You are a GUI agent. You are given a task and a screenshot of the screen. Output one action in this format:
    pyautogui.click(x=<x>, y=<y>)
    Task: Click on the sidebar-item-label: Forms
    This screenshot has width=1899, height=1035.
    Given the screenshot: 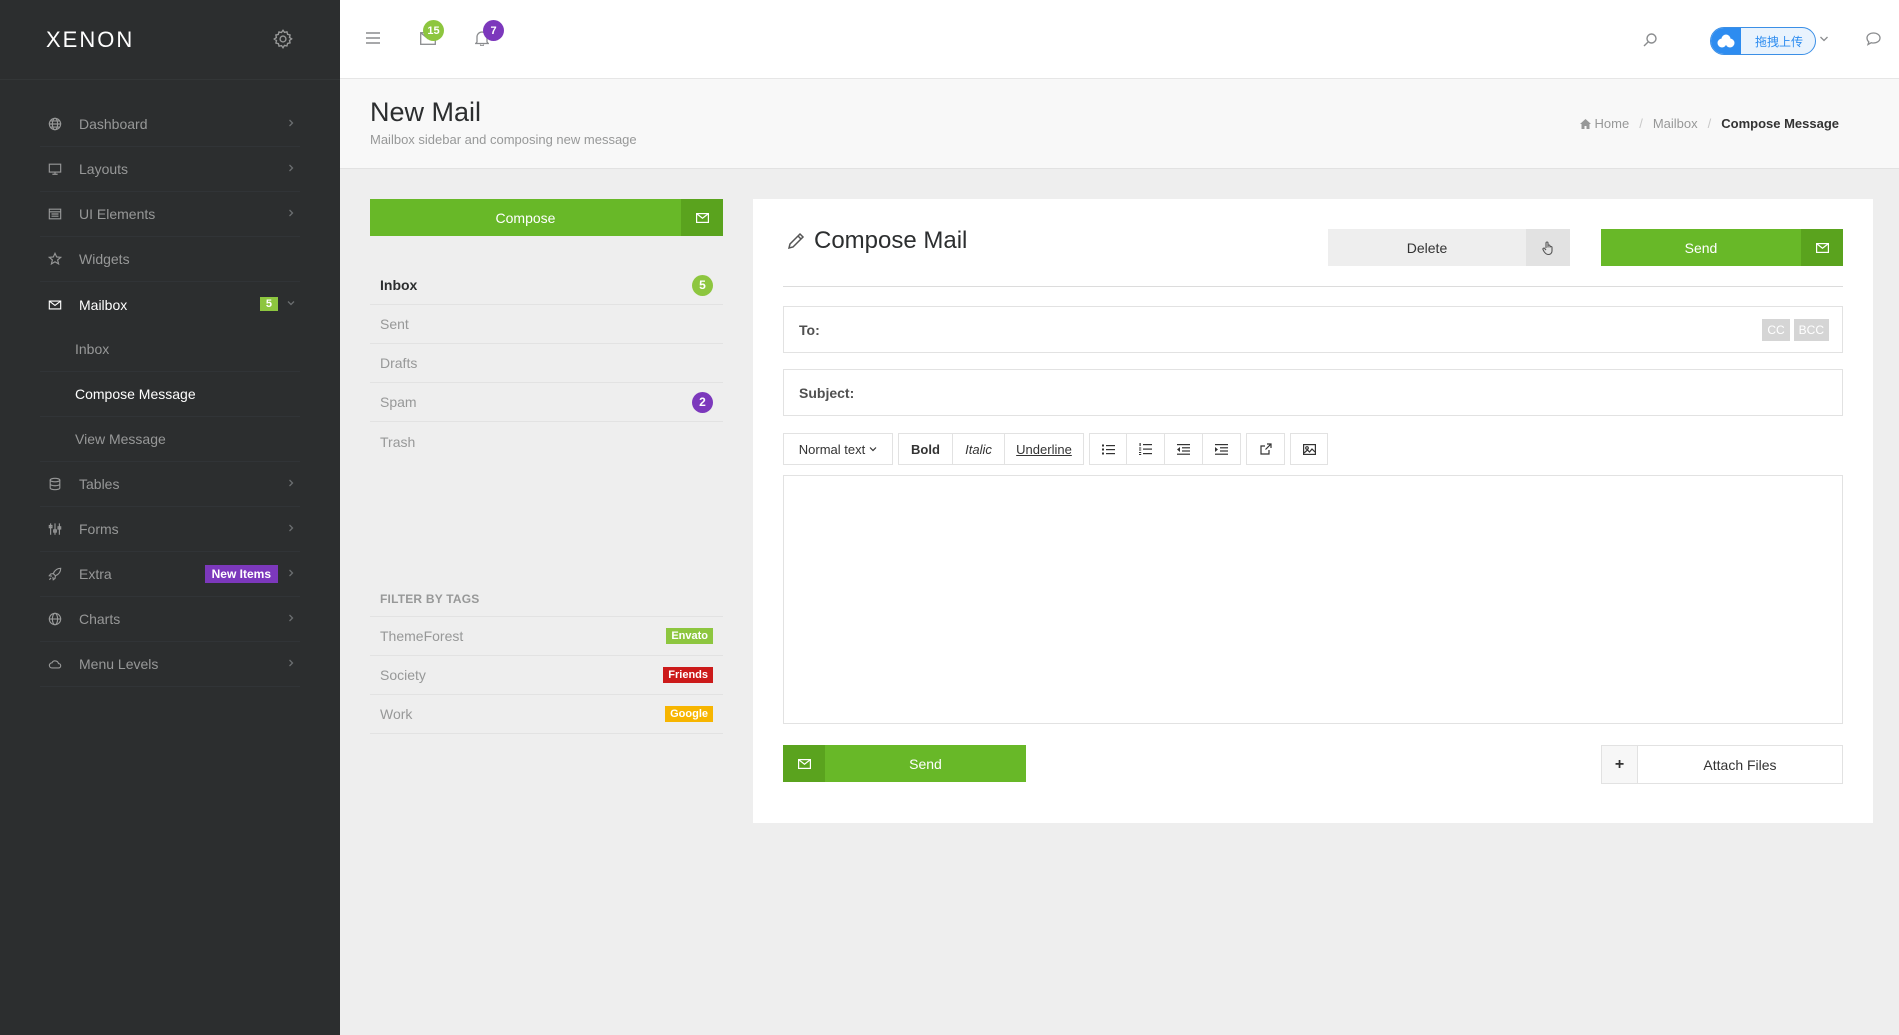 What is the action you would take?
    pyautogui.click(x=99, y=529)
    